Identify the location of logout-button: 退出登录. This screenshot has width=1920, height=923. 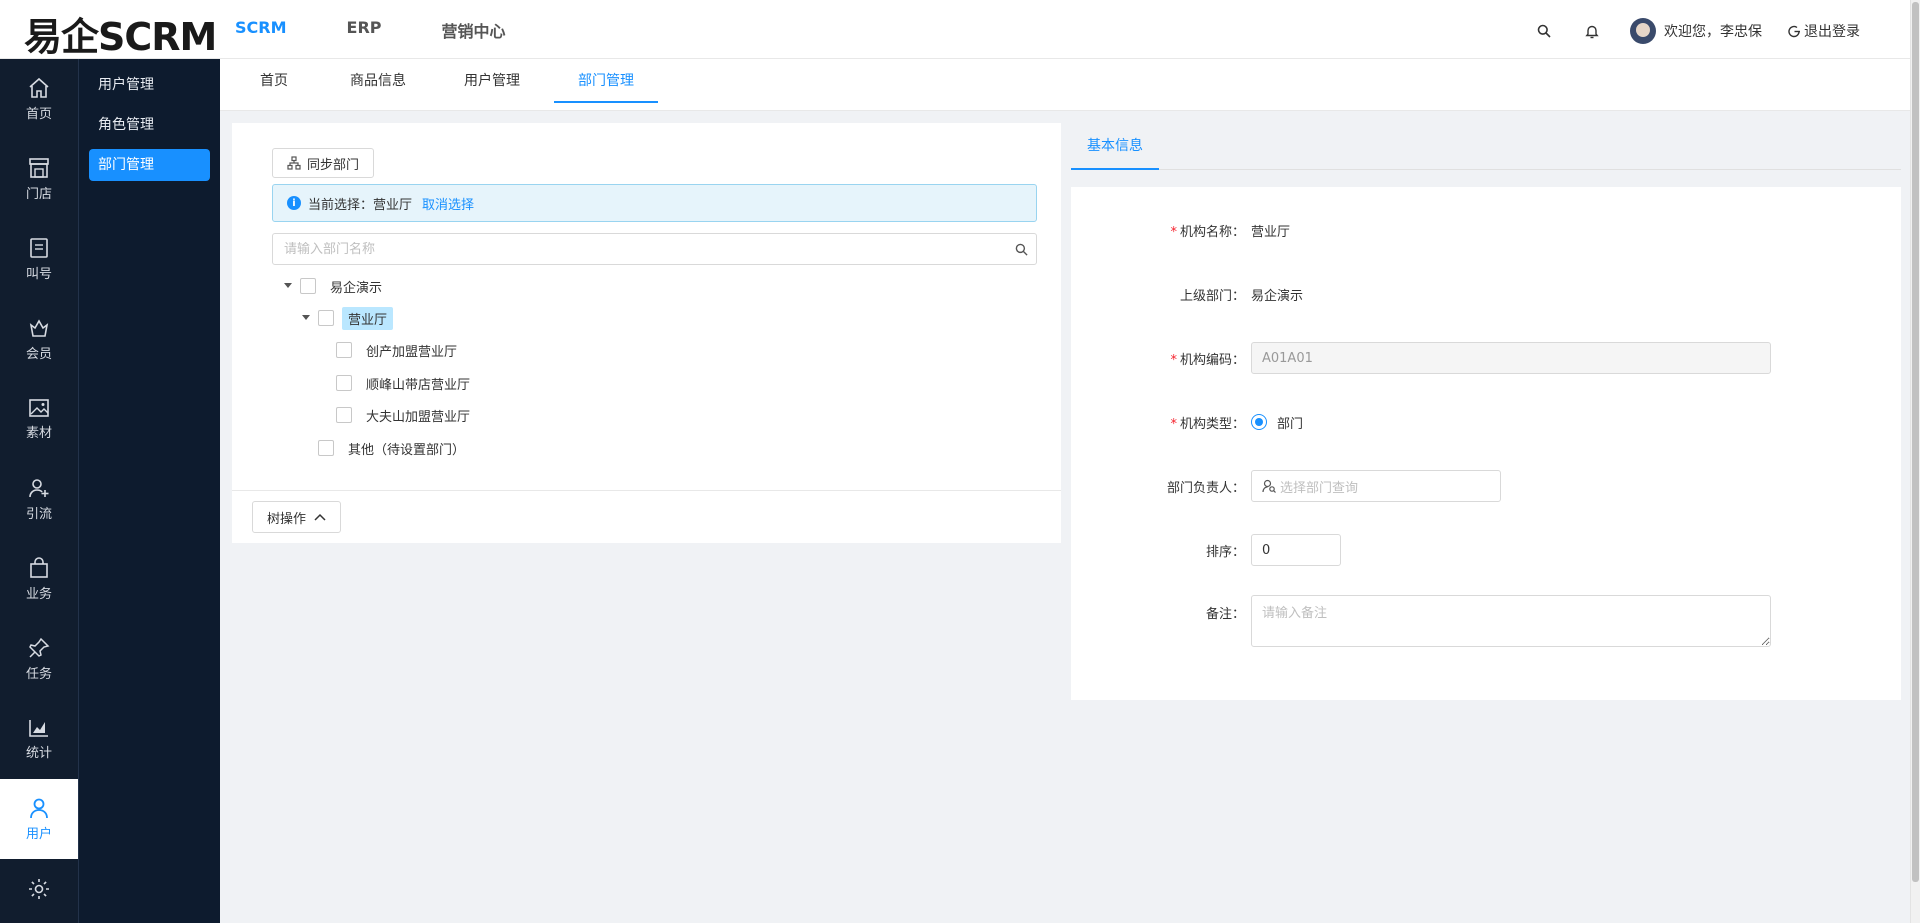
(1824, 31).